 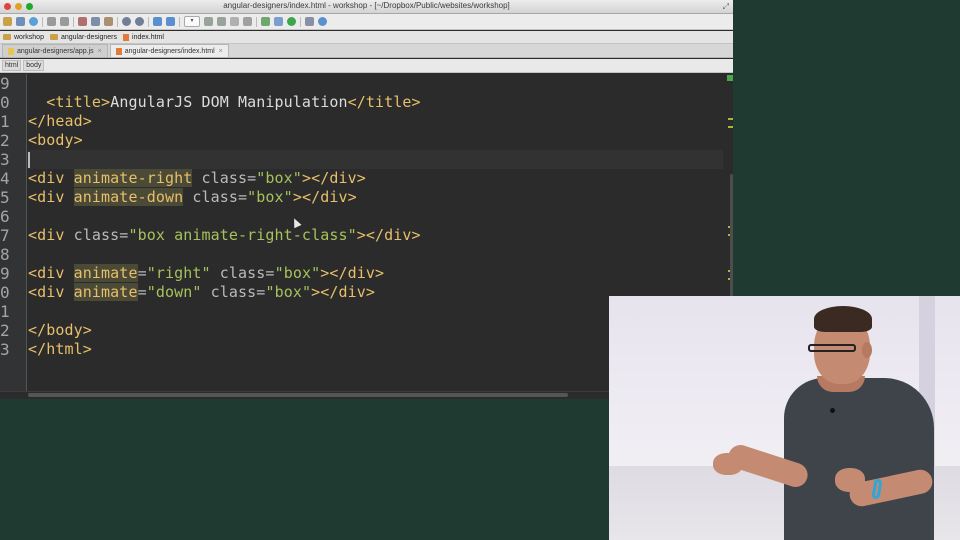 I want to click on code-line: </html>, so click(x=60, y=349).